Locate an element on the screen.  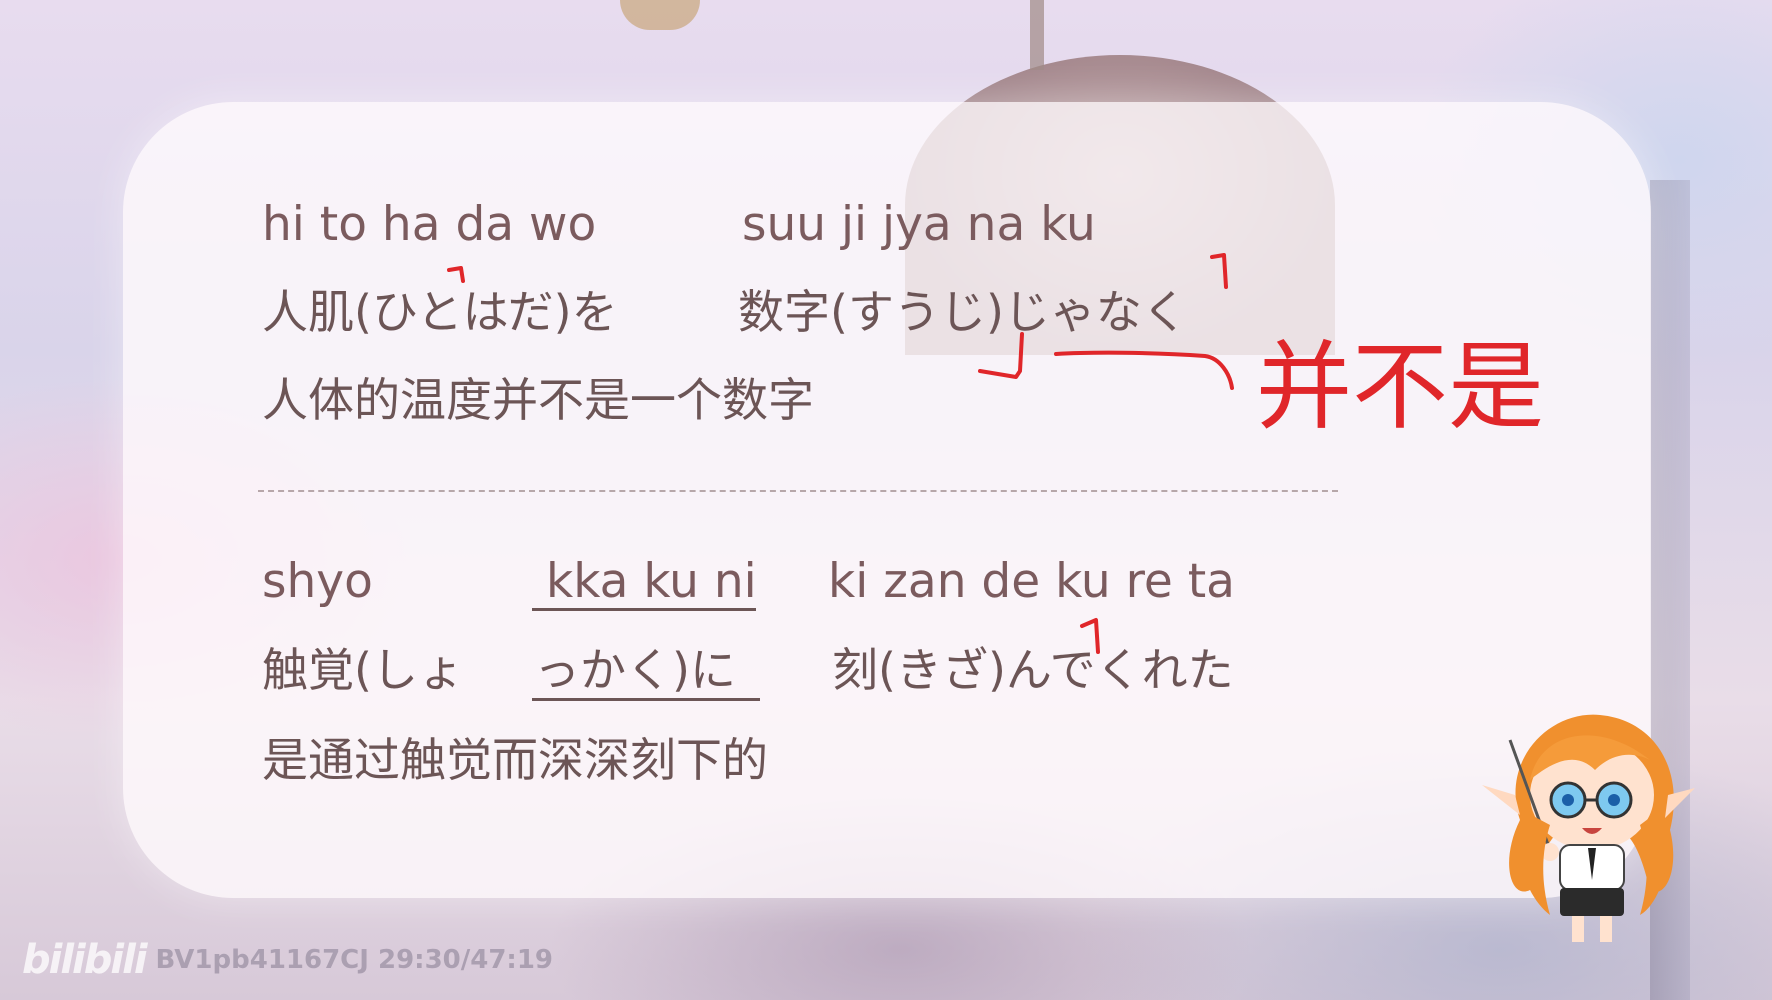
teacher-mascot-icon is located at coordinates (1588, 828).